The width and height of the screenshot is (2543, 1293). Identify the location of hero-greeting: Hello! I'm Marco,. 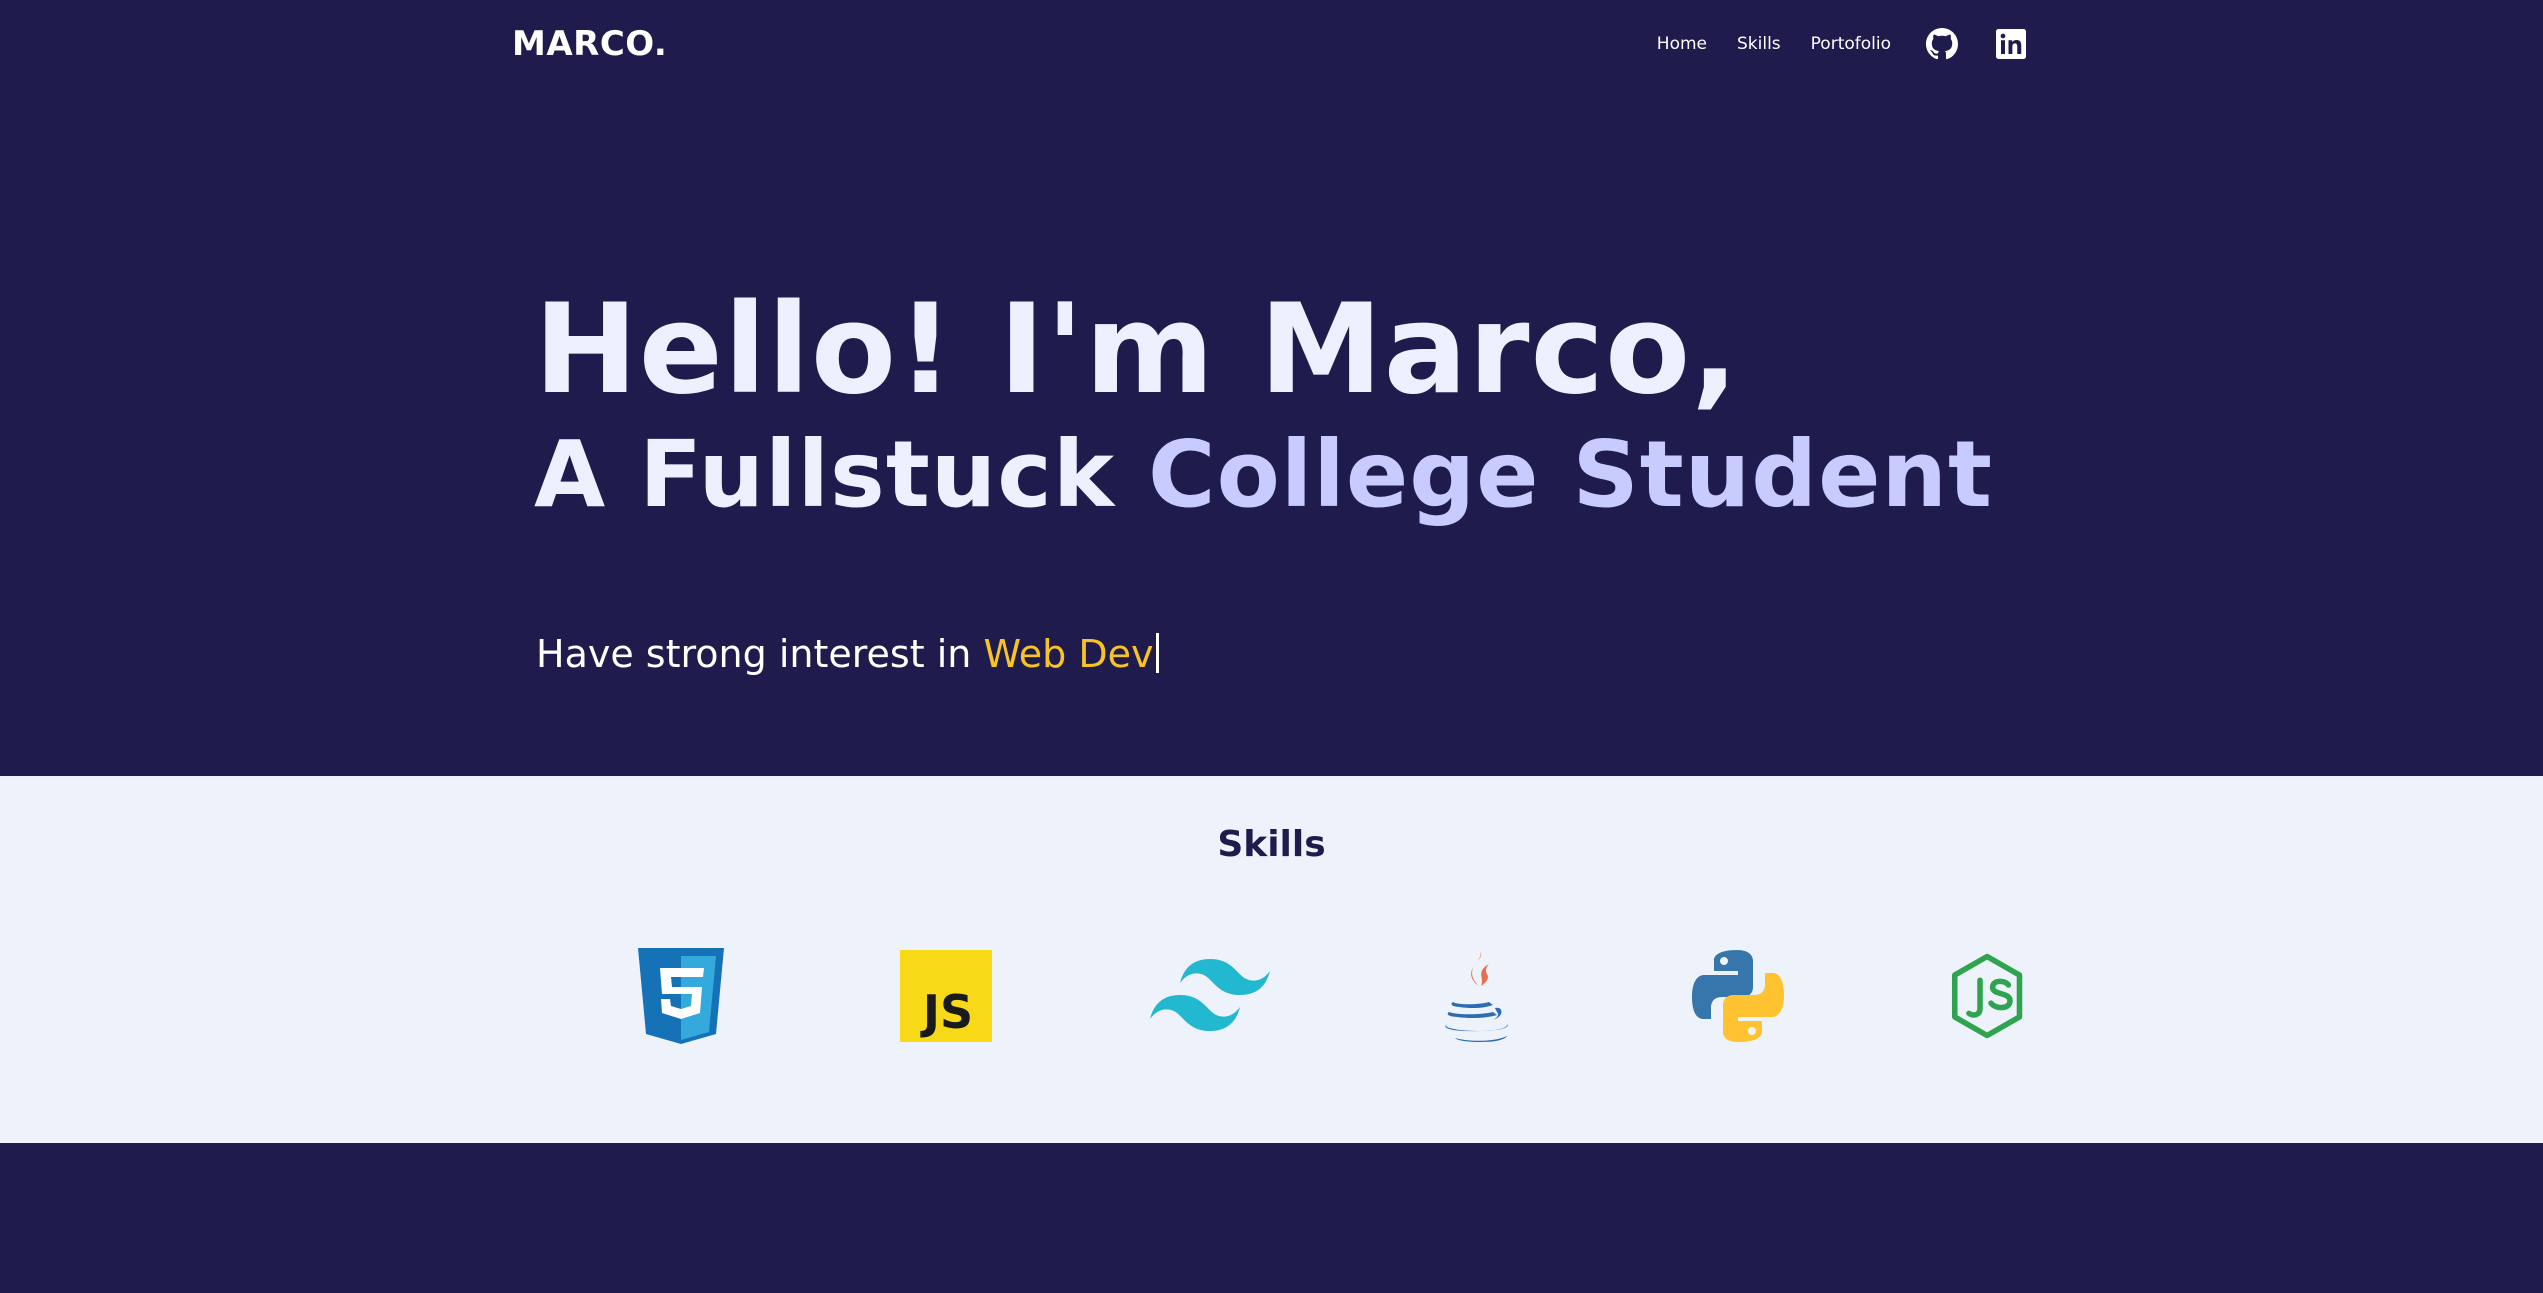
(1137, 350).